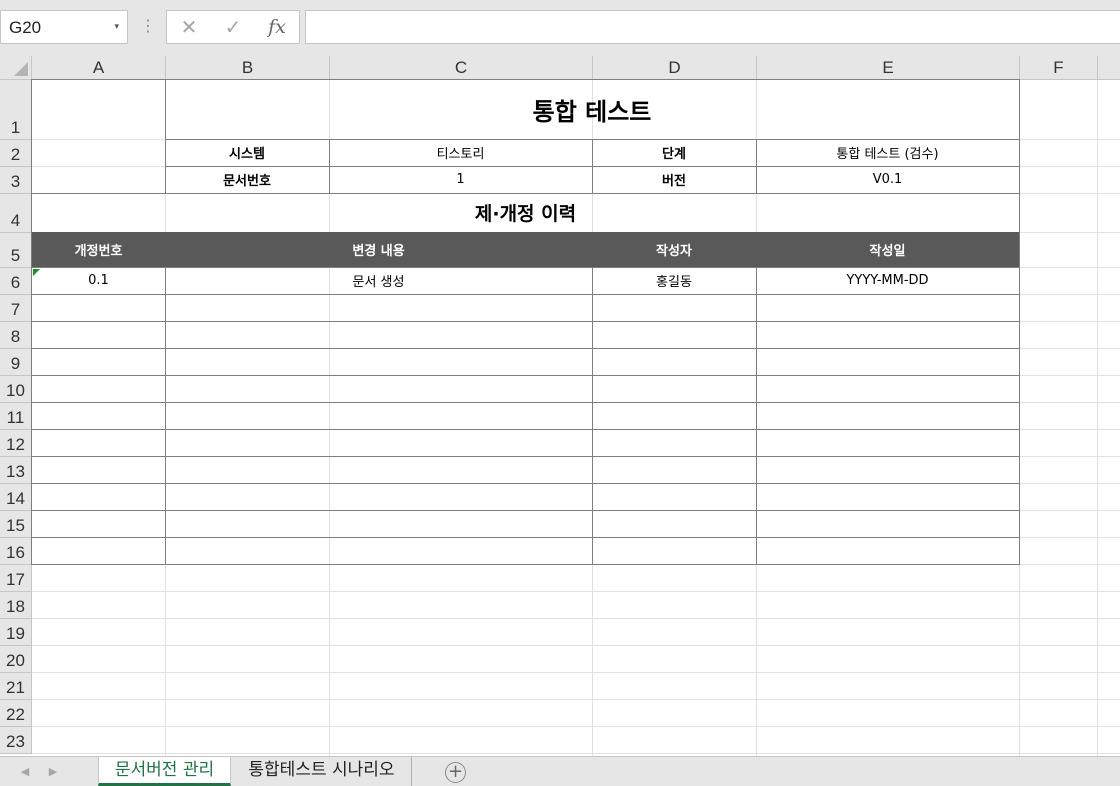 This screenshot has width=1120, height=786. I want to click on column-header-b: B, so click(248, 68).